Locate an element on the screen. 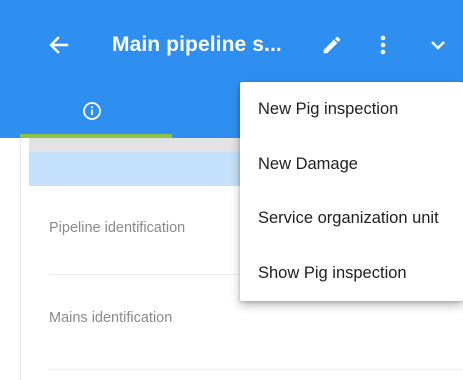  divider is located at coordinates (256, 369).